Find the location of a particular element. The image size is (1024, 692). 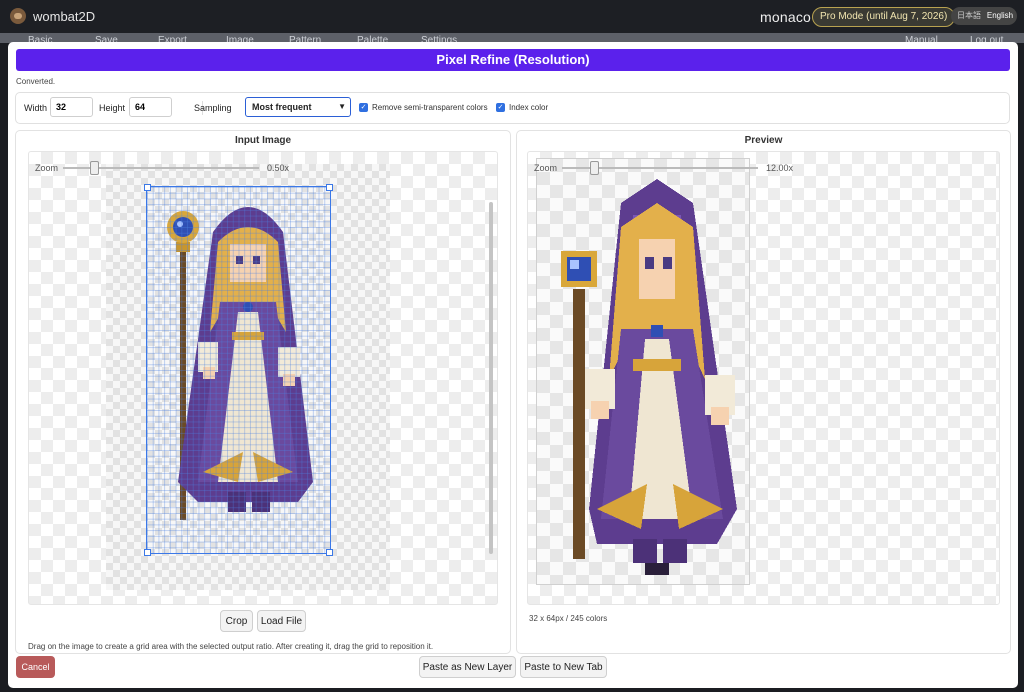

preview-zoom-thumb is located at coordinates (594, 168).